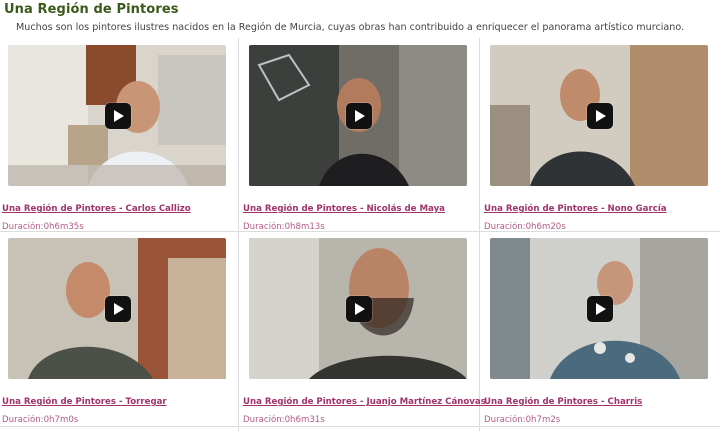 The image size is (720, 431). Describe the element at coordinates (522, 420) in the screenshot. I see `video-duration: Duración:0h7m2s` at that location.